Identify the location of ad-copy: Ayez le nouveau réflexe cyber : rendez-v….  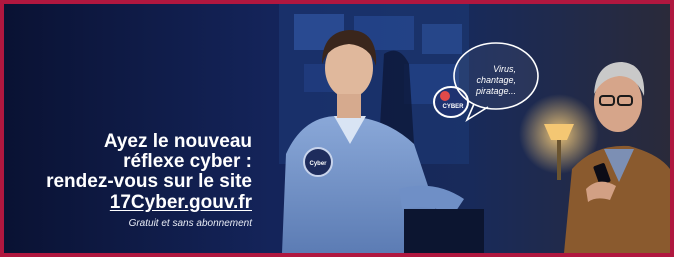
(149, 180).